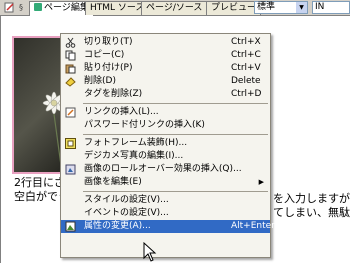 This screenshot has height=263, width=350. I want to click on document-text-line: 2行目にさ, so click(39, 182).